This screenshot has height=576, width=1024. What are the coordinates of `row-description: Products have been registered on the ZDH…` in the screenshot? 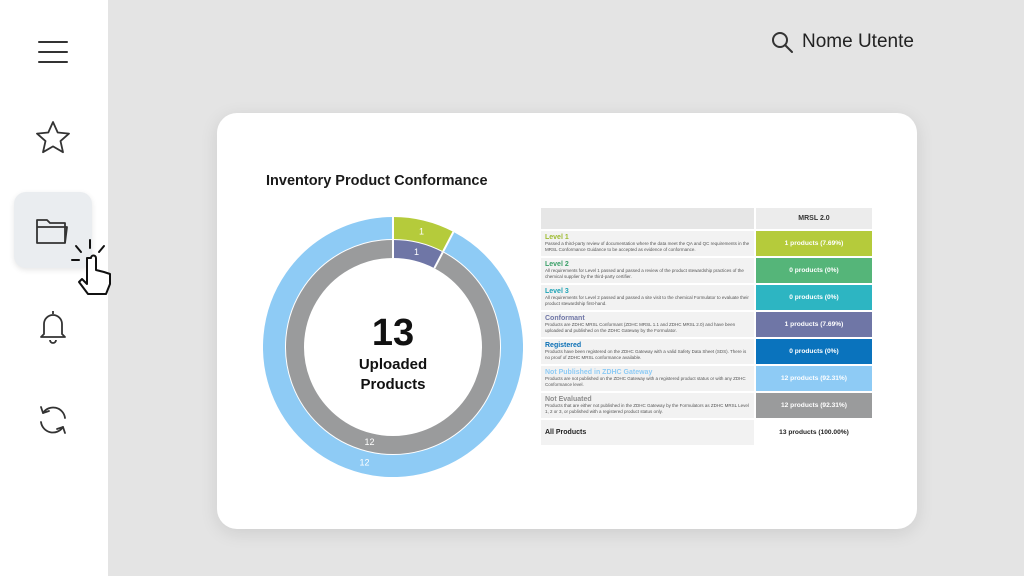 It's located at (646, 354).